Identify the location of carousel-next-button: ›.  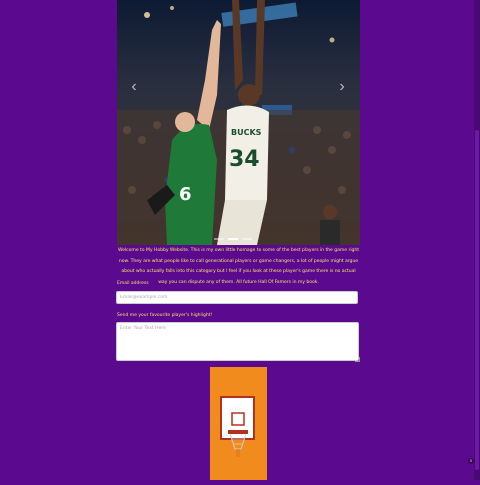
(342, 87).